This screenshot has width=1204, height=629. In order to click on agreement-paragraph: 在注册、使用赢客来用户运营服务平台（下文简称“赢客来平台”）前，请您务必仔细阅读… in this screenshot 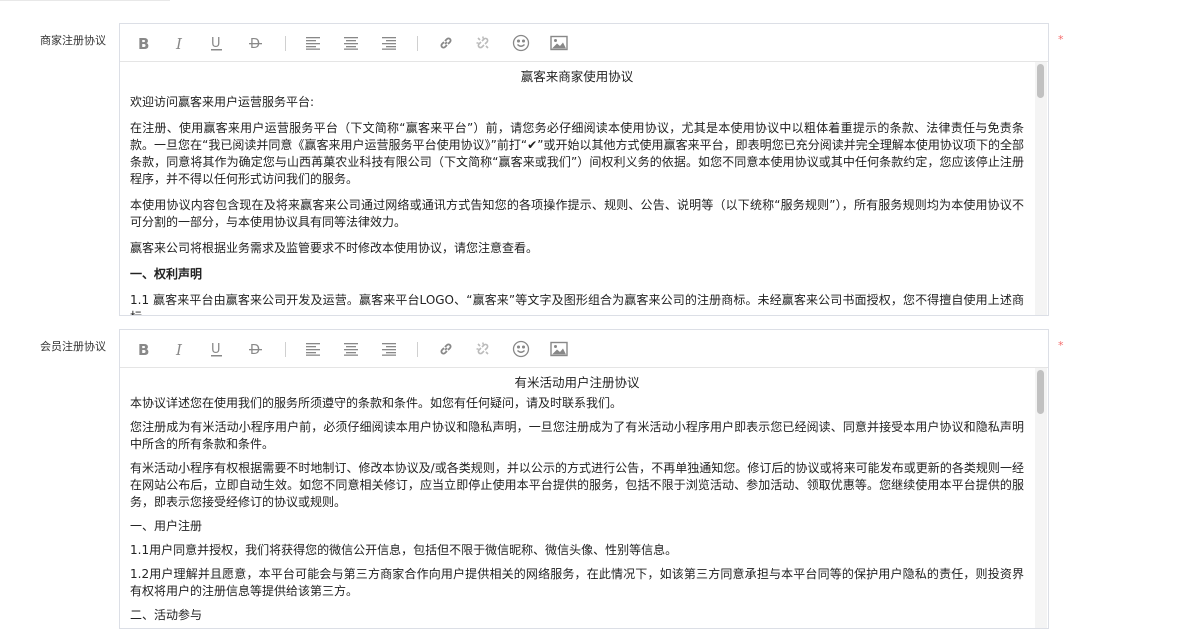, I will do `click(577, 153)`.